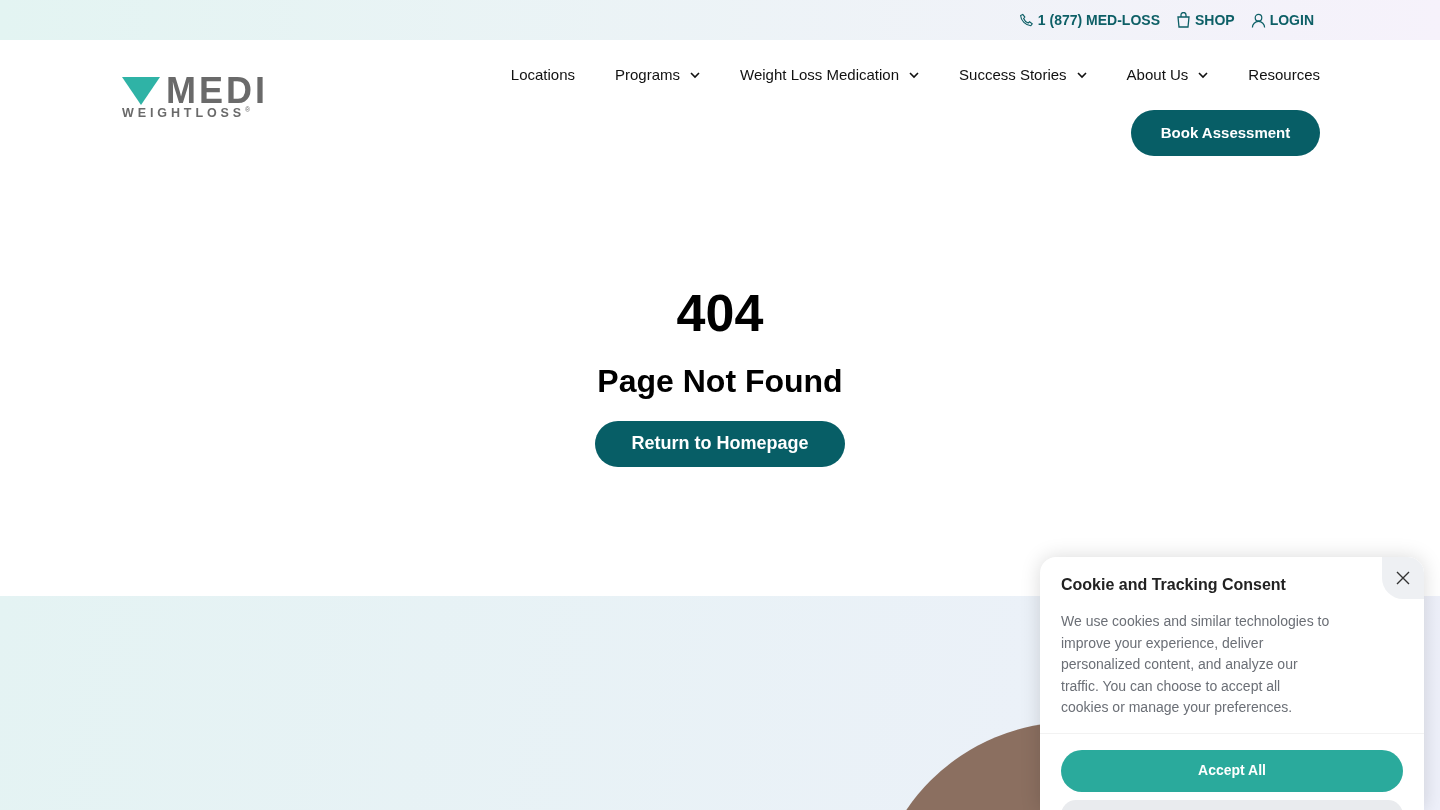  What do you see at coordinates (1167, 75) in the screenshot?
I see `nav-link: About Us` at bounding box center [1167, 75].